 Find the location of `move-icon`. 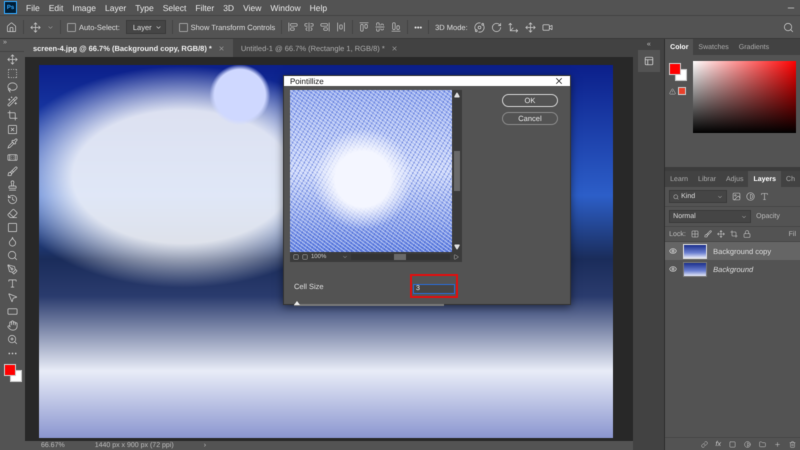

move-icon is located at coordinates (35, 27).